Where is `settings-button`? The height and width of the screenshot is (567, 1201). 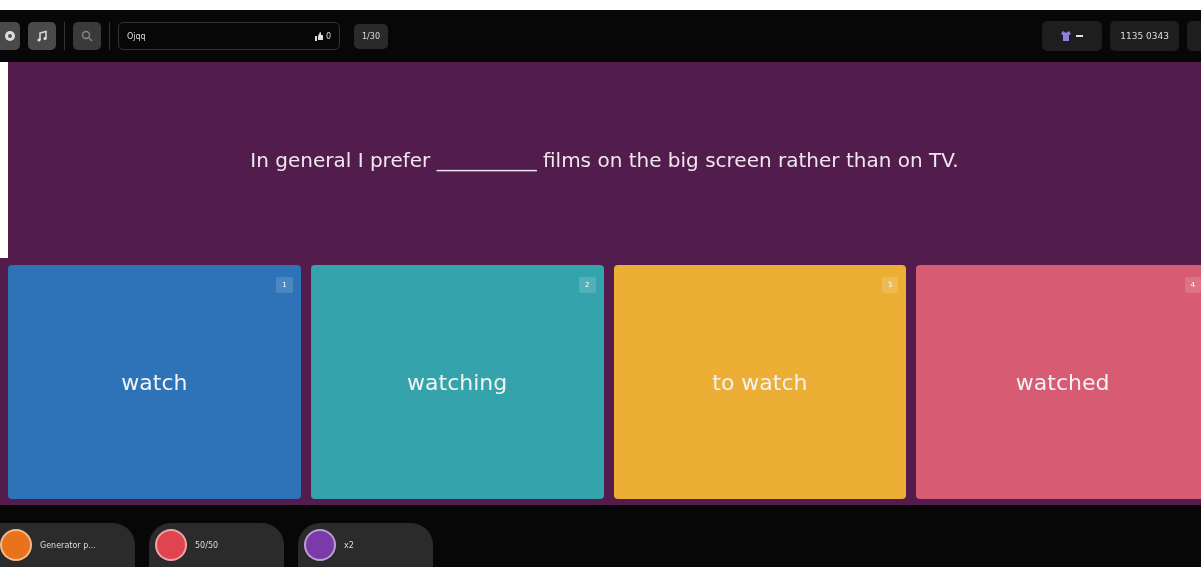
settings-button is located at coordinates (10, 36).